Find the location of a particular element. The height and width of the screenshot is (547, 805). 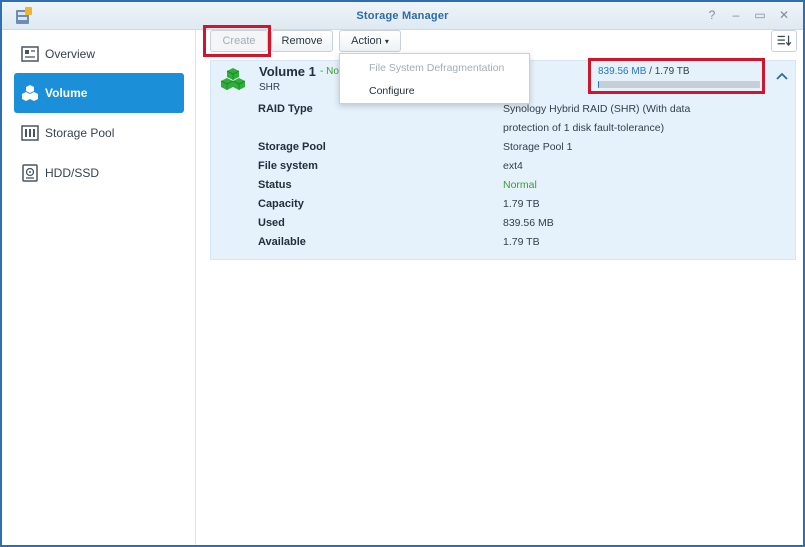

detail-row-available: Available 1.79 TB is located at coordinates (518, 245).